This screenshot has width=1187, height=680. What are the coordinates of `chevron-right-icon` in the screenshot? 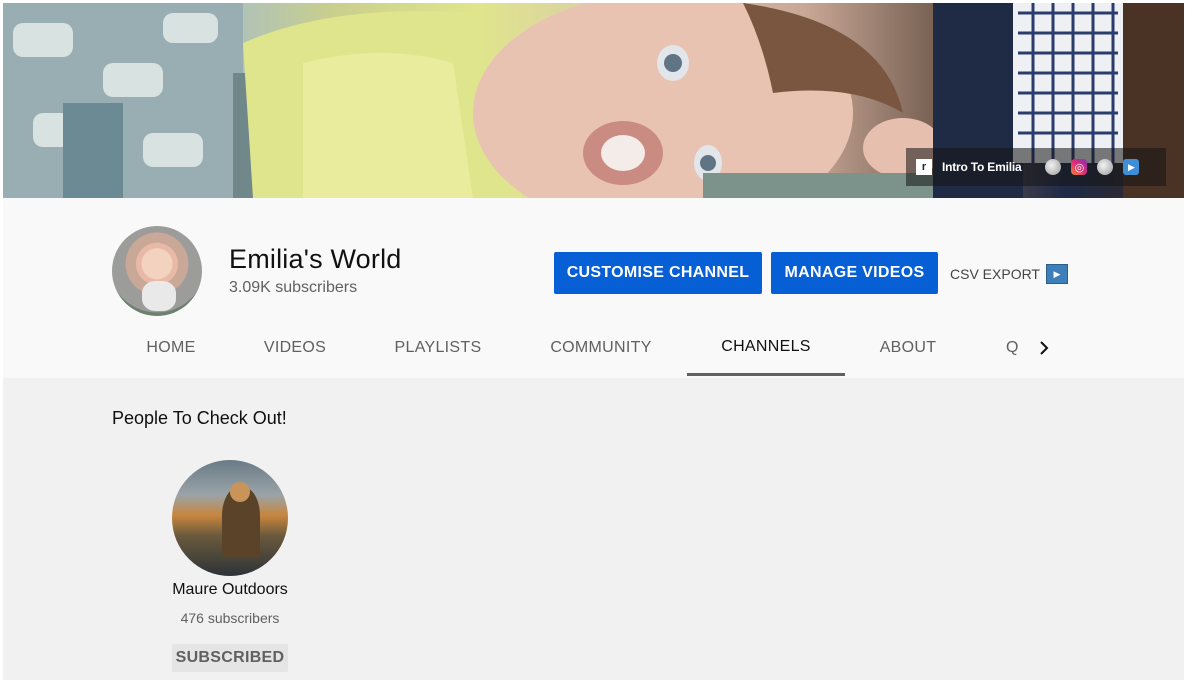 It's located at (1044, 348).